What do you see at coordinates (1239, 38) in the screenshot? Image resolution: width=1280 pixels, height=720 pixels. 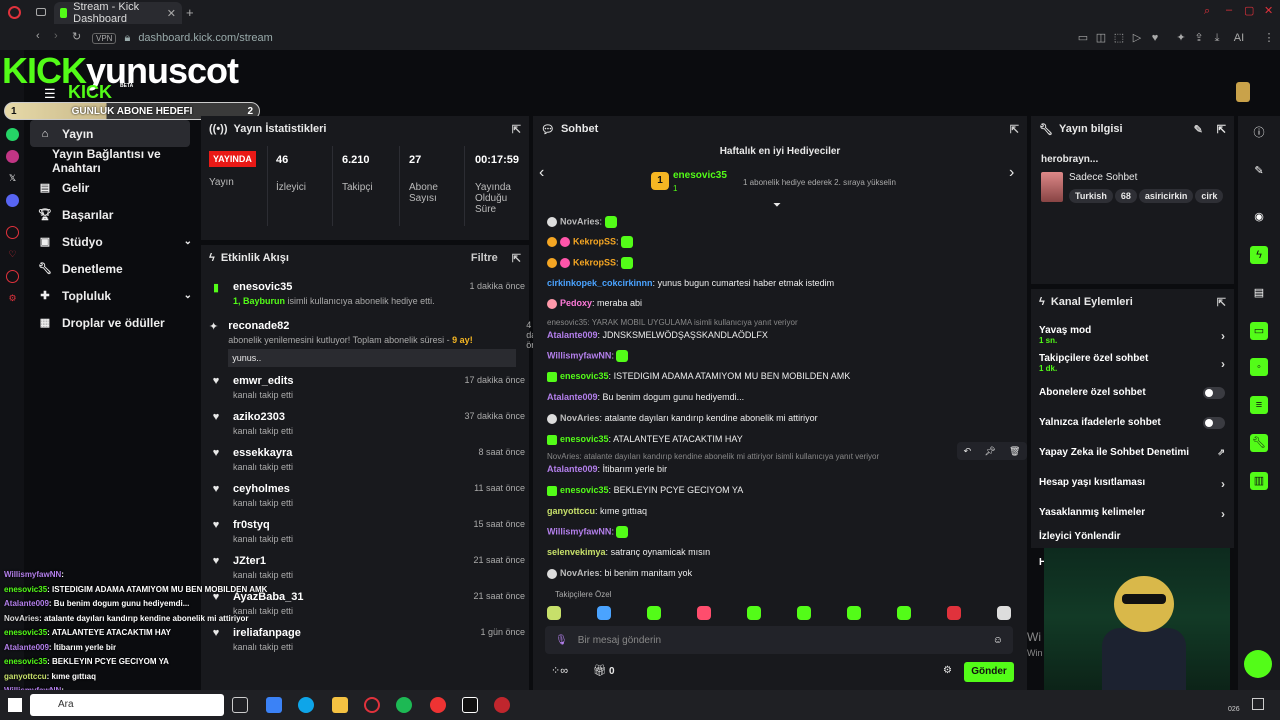 I see `aria-ai-button: AI` at bounding box center [1239, 38].